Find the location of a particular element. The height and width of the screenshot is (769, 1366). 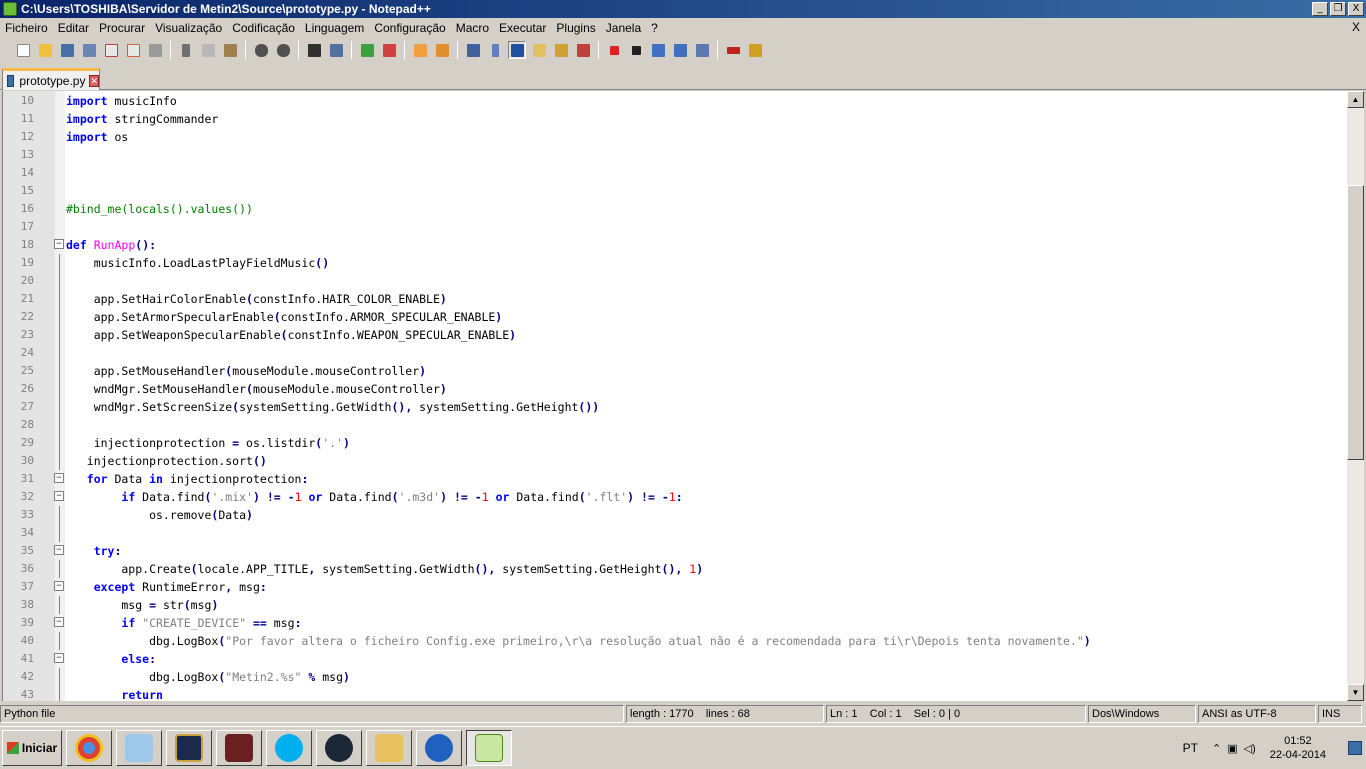

hotspot-shield-icon is located at coordinates (439, 747).